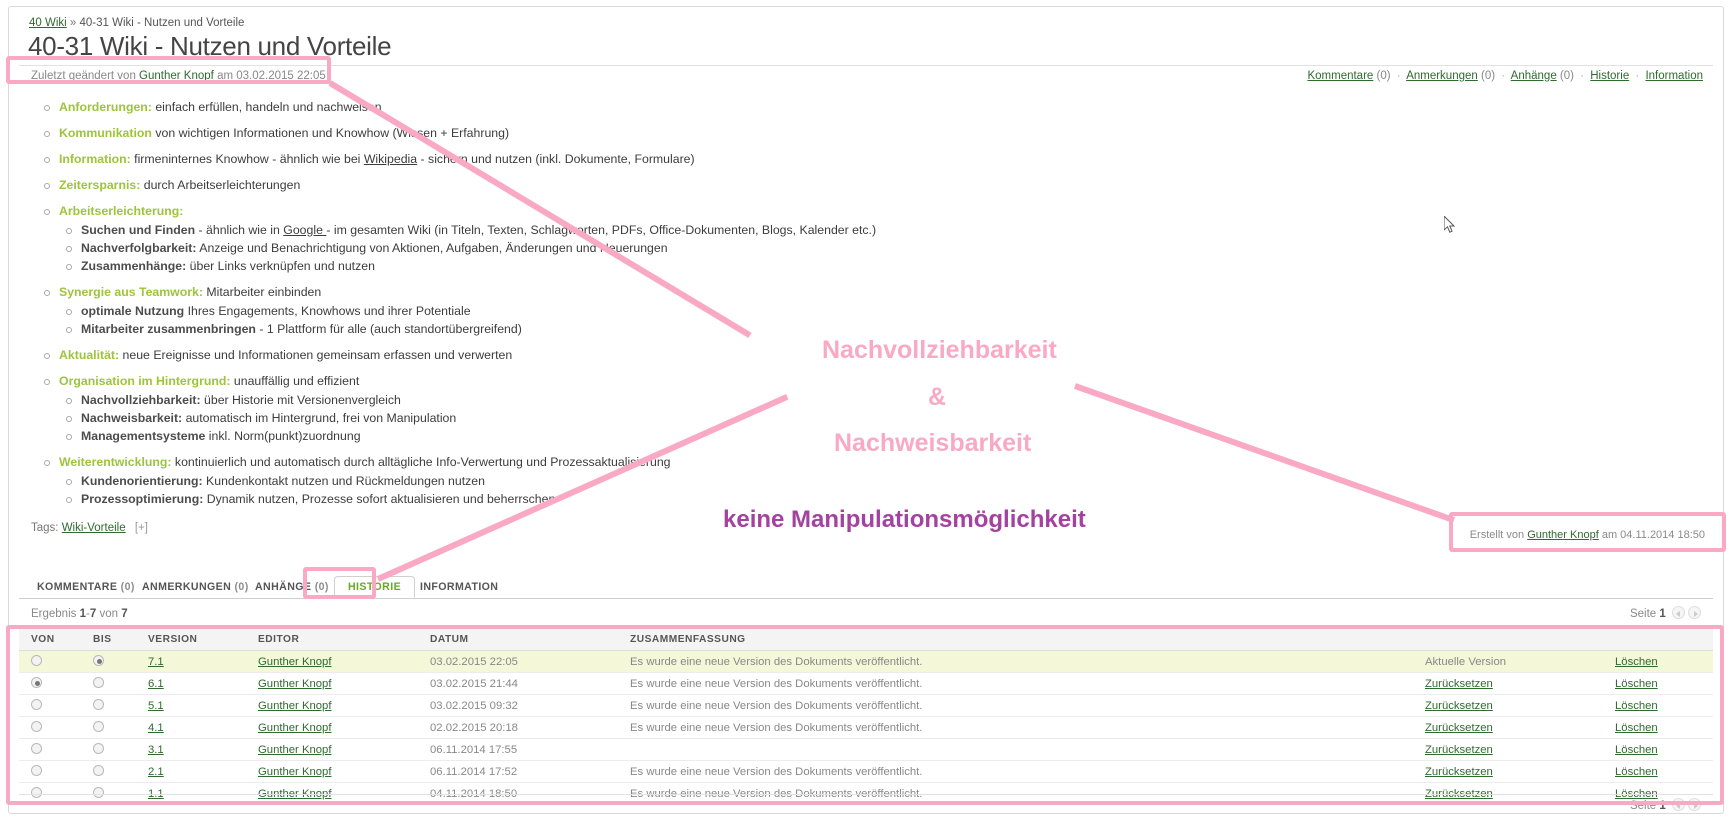  What do you see at coordinates (95, 159) in the screenshot?
I see `item-key: Information:` at bounding box center [95, 159].